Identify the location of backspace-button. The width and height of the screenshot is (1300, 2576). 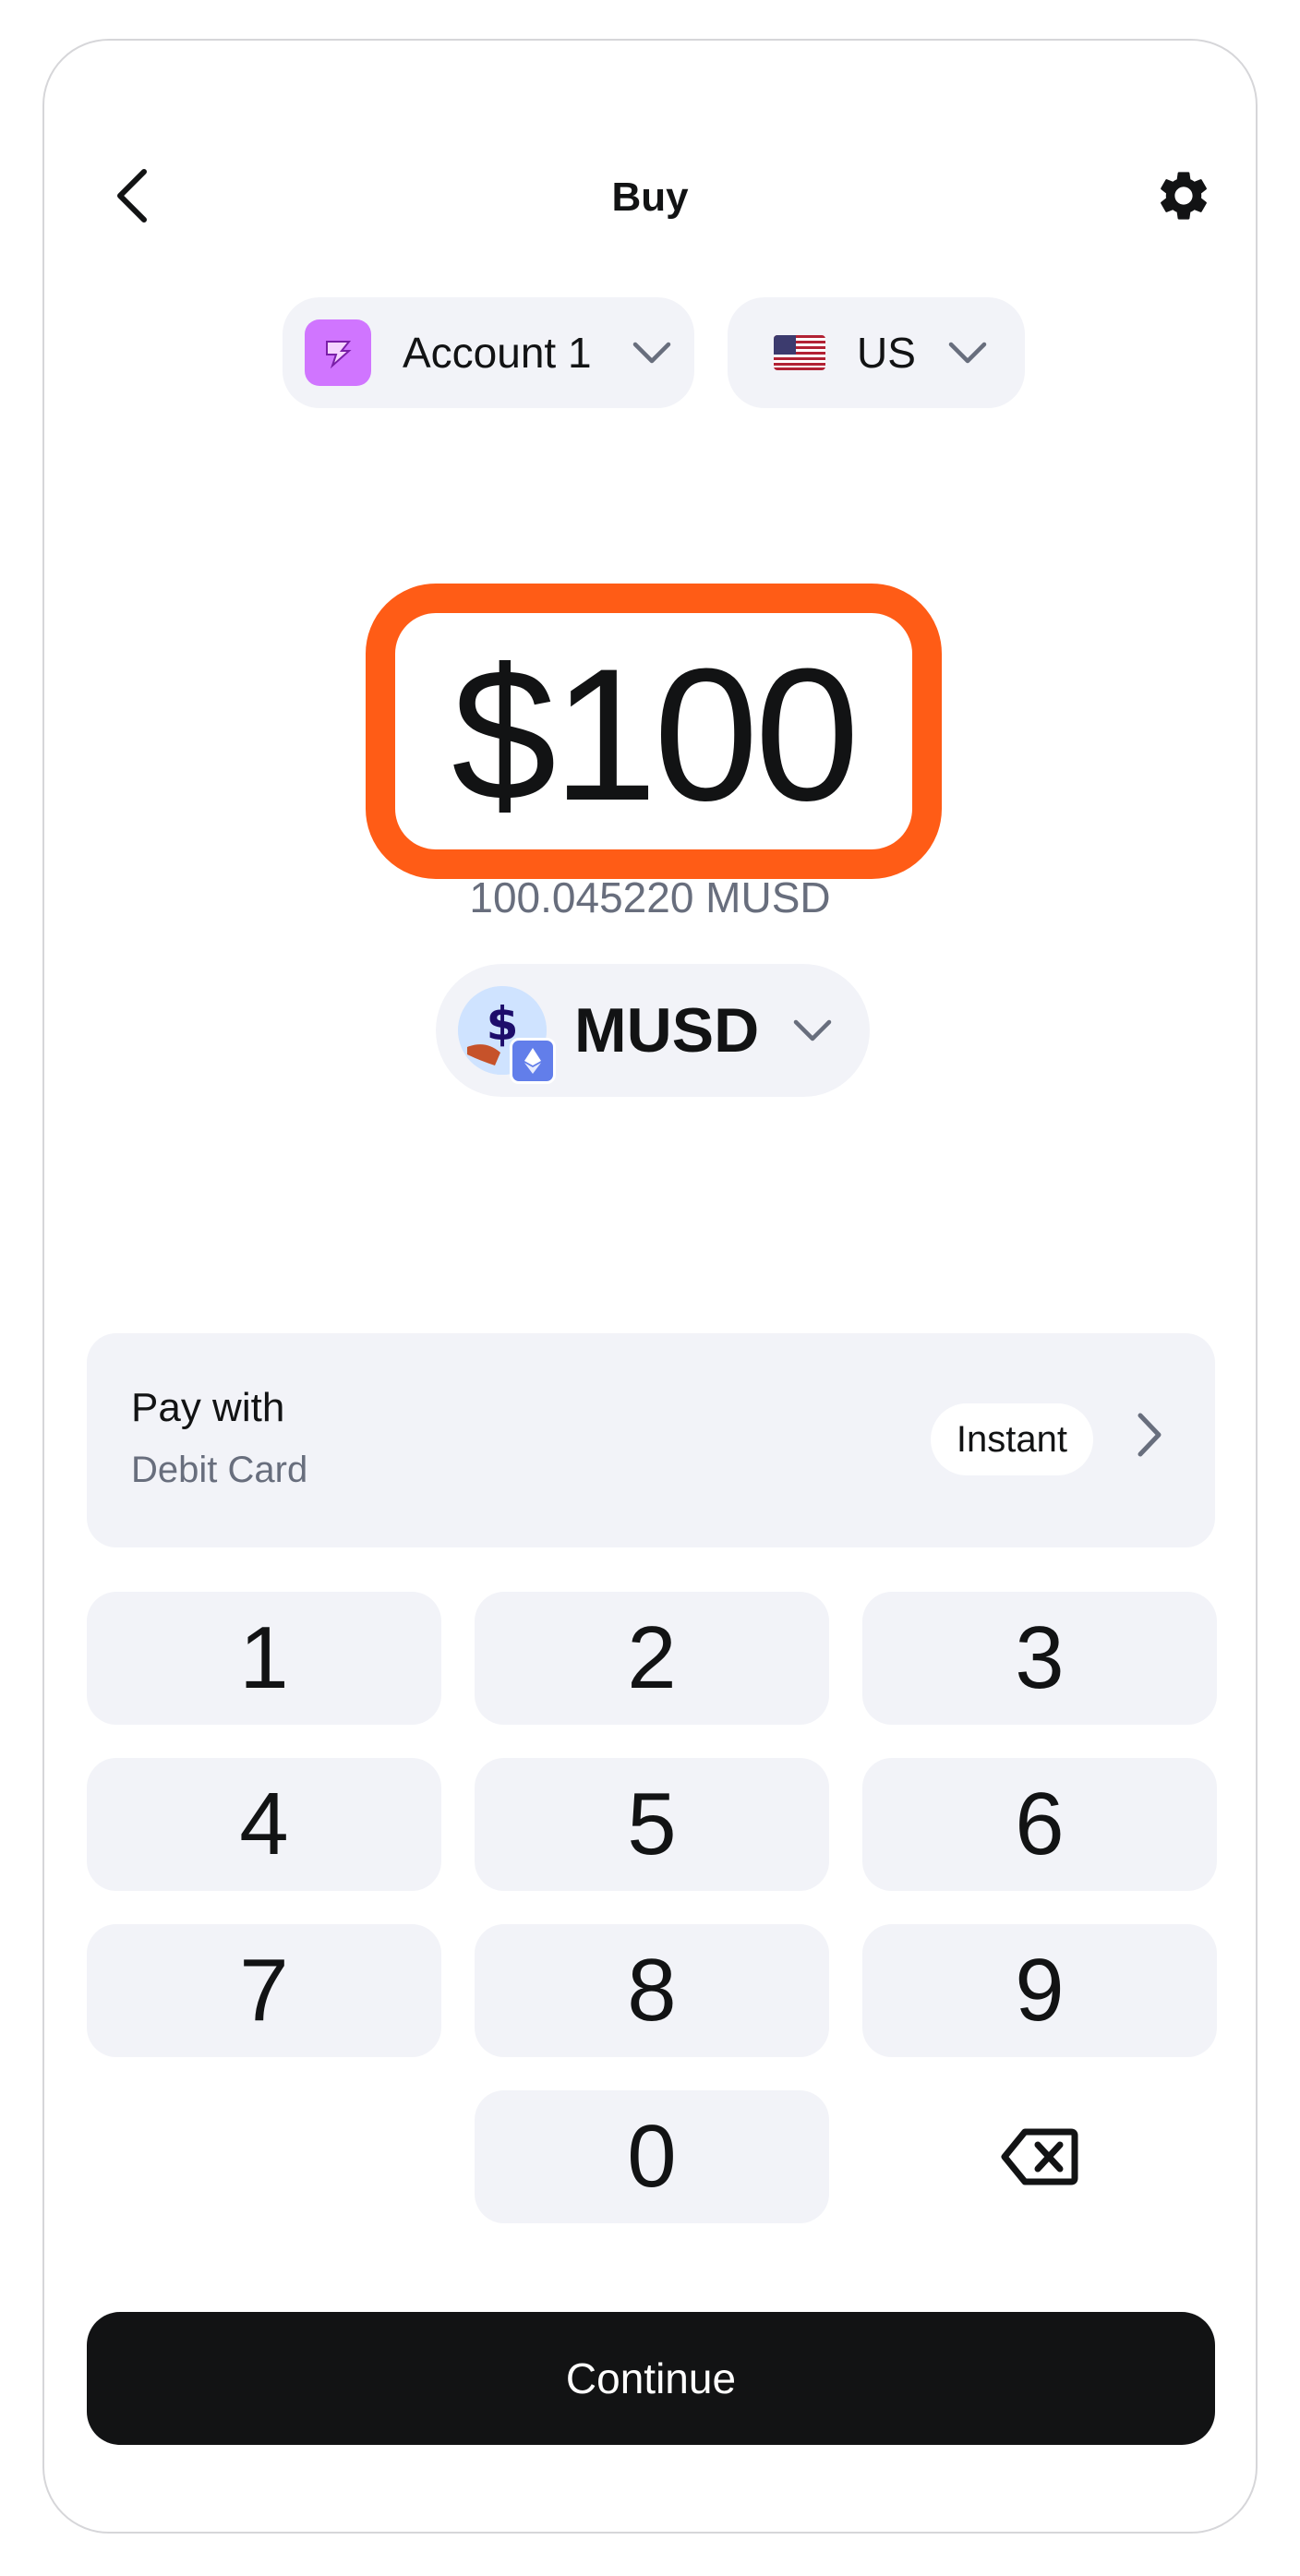
(1039, 2156).